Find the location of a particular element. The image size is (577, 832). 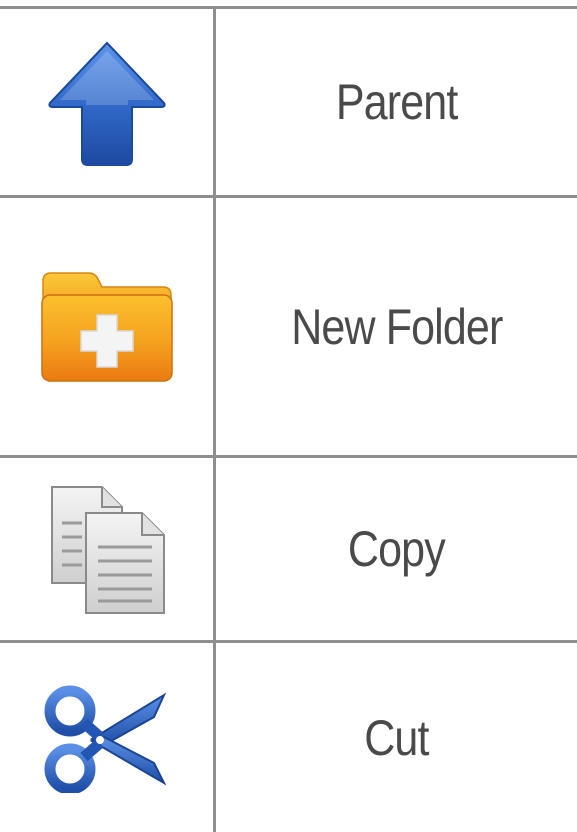

menu-item-label-cell: Copy is located at coordinates (396, 549).